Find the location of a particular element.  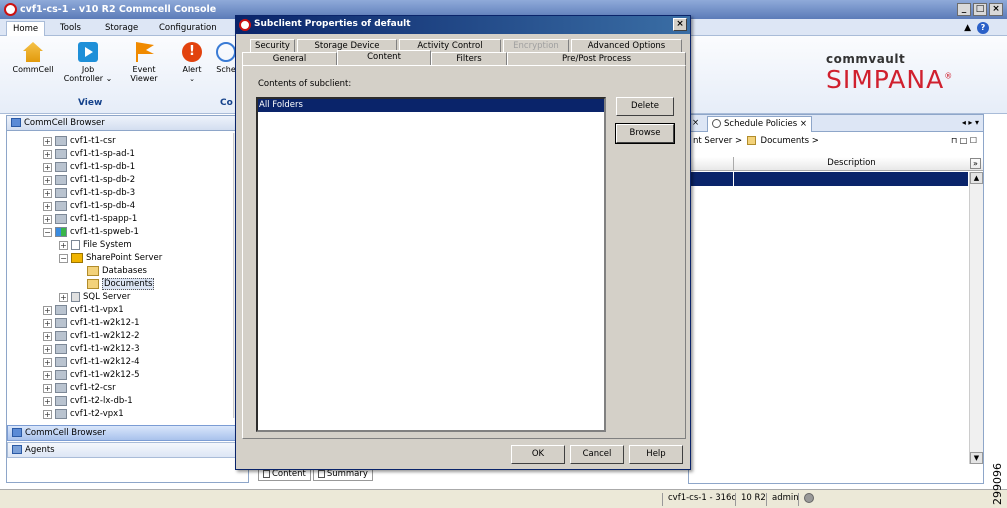

tab-pre-post-process: Pre/Post Process is located at coordinates (596, 58).